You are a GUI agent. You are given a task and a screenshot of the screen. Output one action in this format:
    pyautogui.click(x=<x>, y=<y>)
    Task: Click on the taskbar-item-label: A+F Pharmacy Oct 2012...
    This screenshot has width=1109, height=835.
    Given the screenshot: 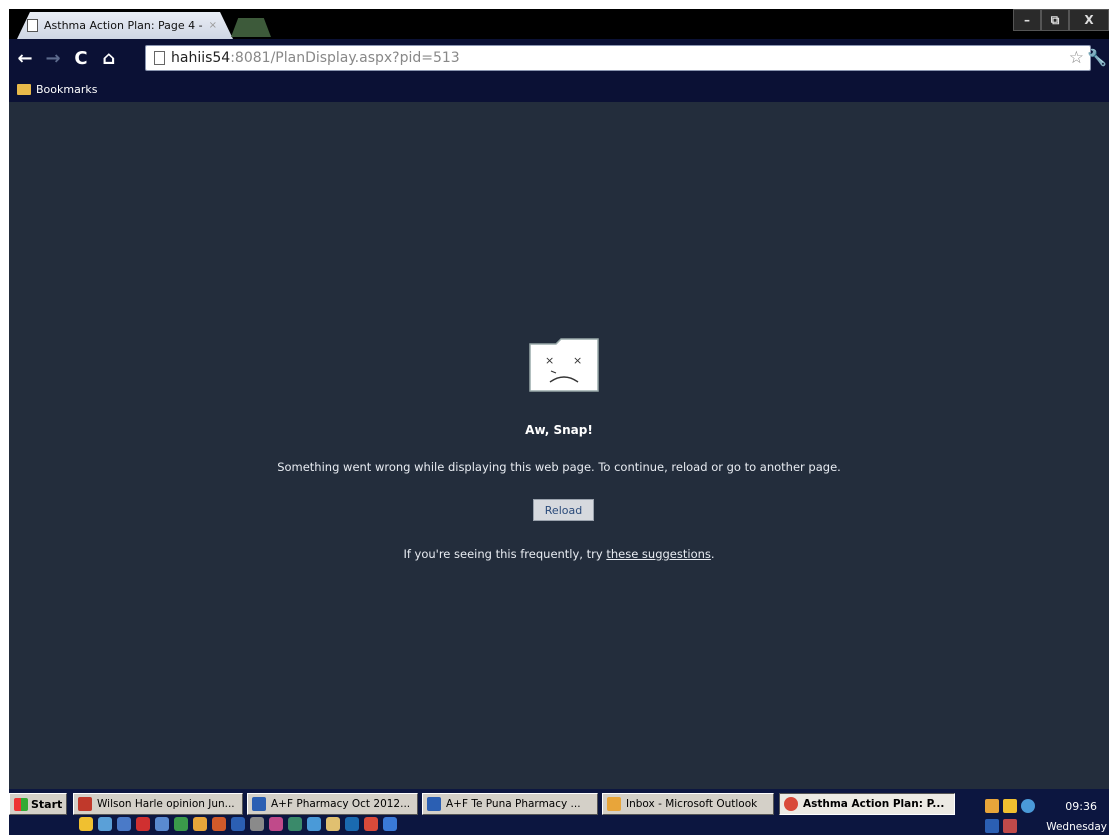 What is the action you would take?
    pyautogui.click(x=341, y=804)
    